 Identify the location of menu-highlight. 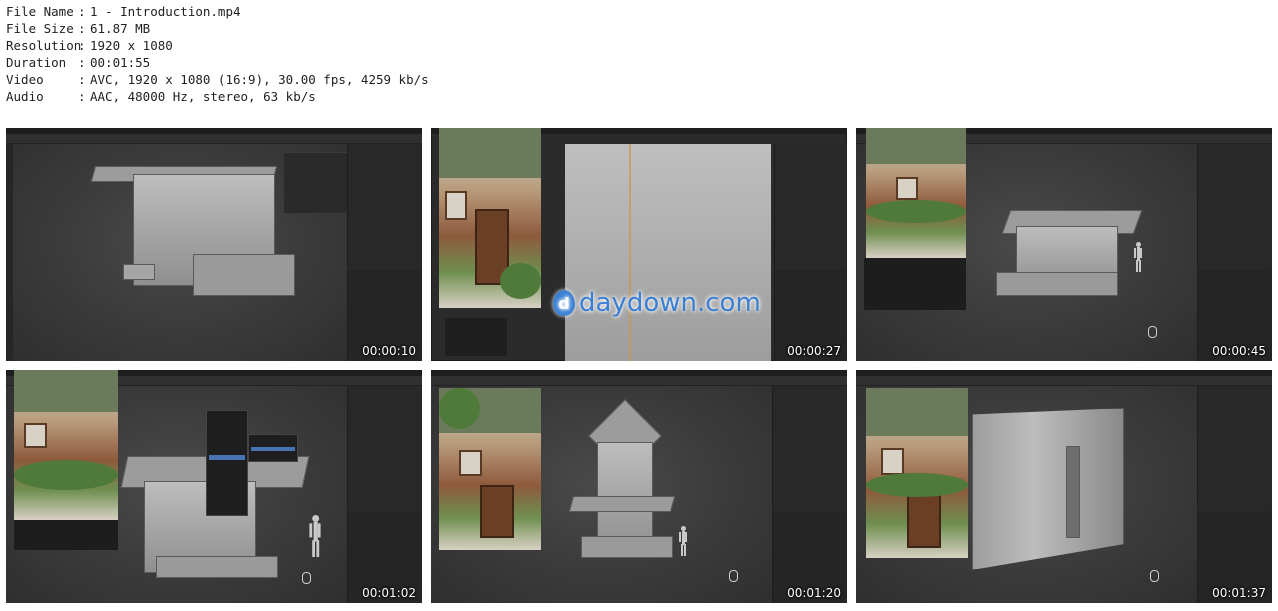
(227, 457).